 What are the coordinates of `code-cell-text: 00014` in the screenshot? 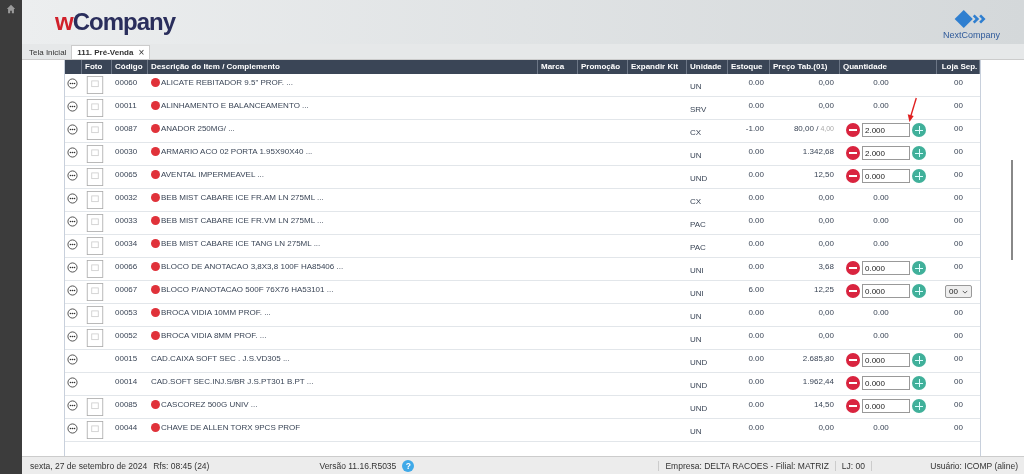 It's located at (126, 382).